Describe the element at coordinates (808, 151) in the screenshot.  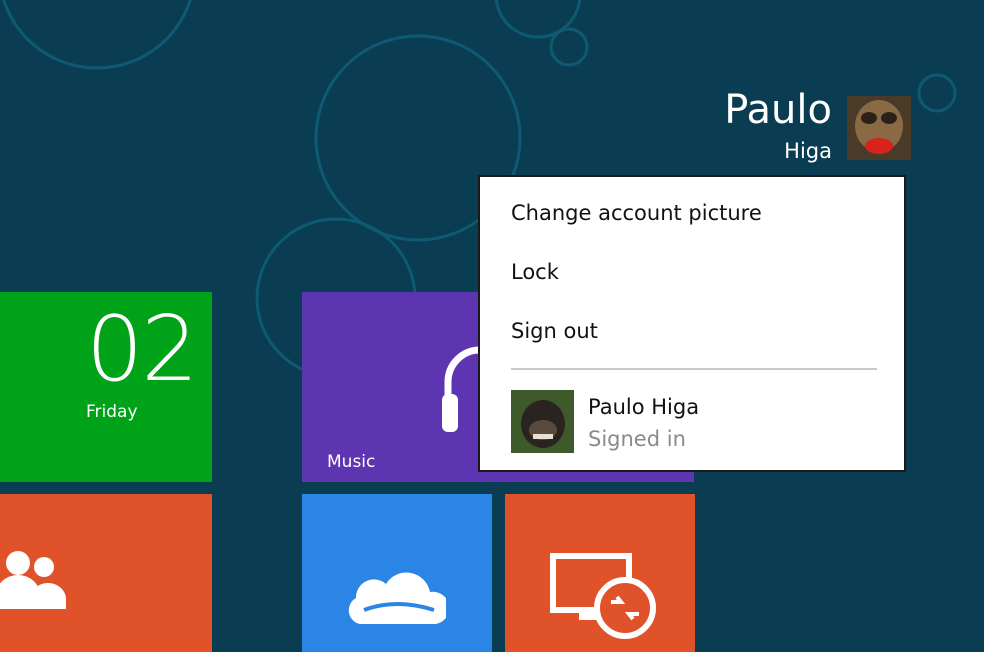
I see `user-last-name: Higa` at that location.